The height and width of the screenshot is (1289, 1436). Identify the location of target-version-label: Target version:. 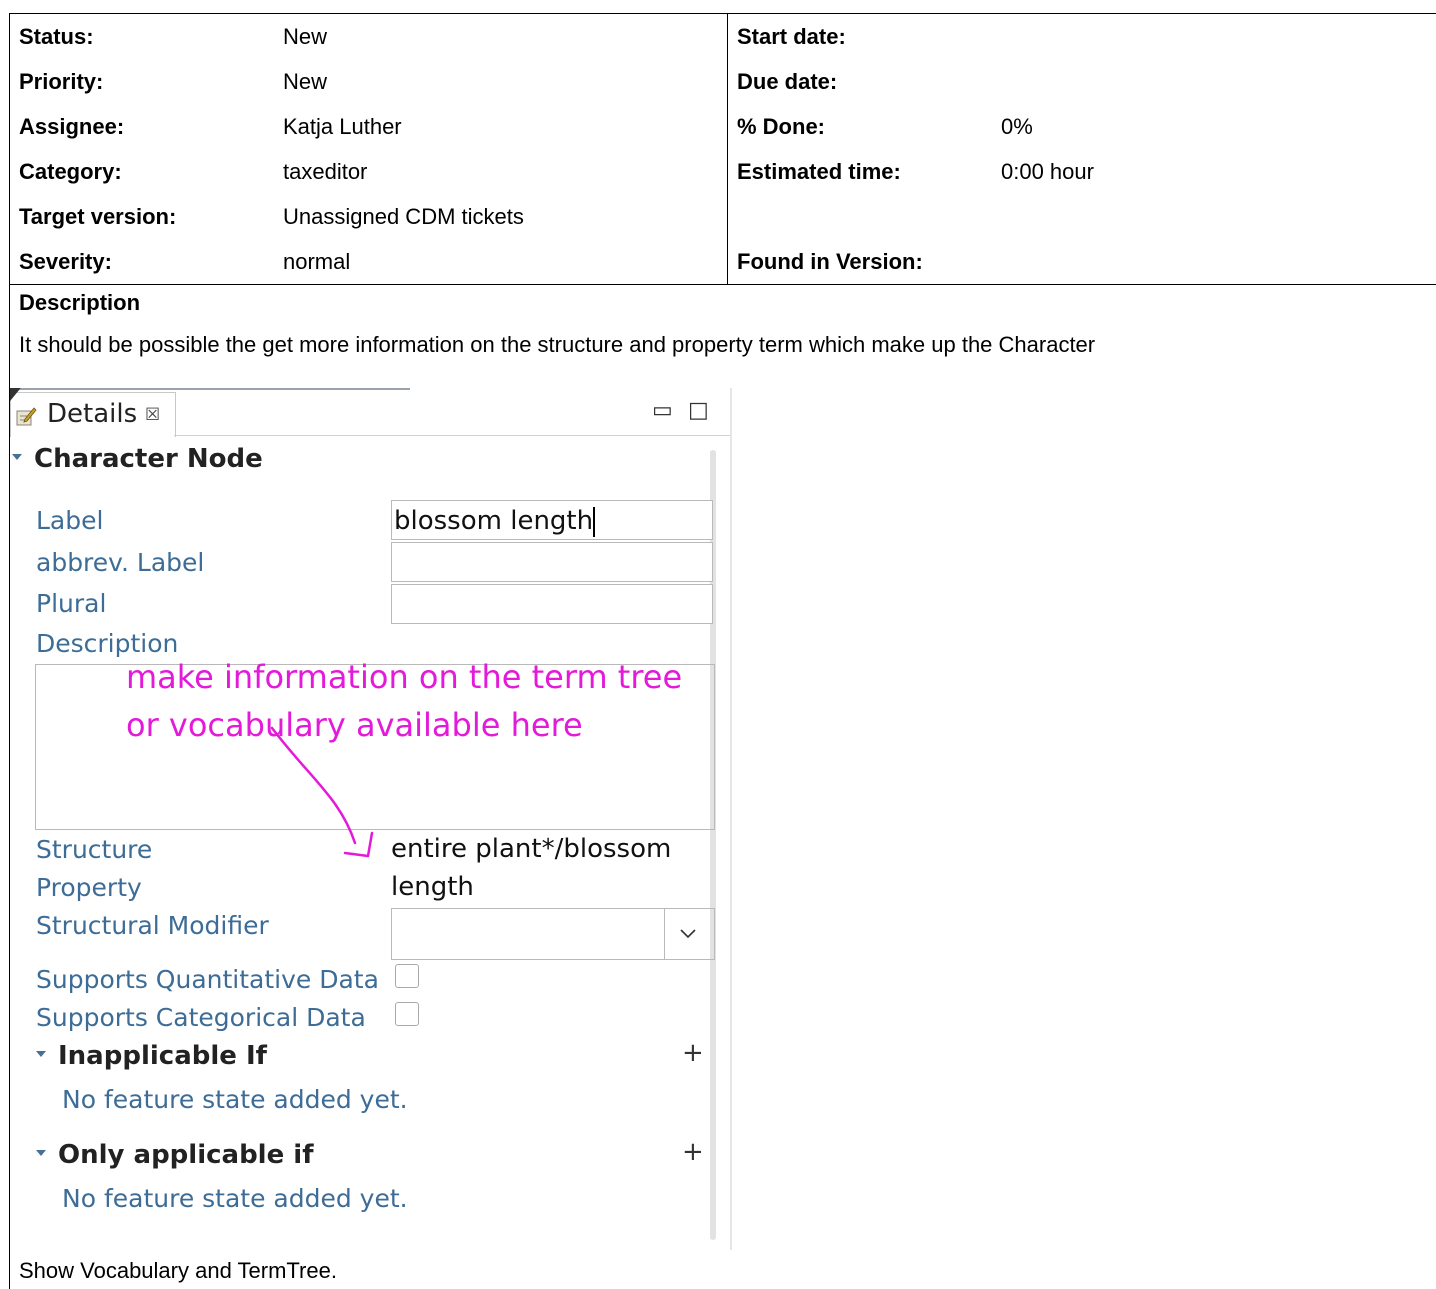
(98, 216).